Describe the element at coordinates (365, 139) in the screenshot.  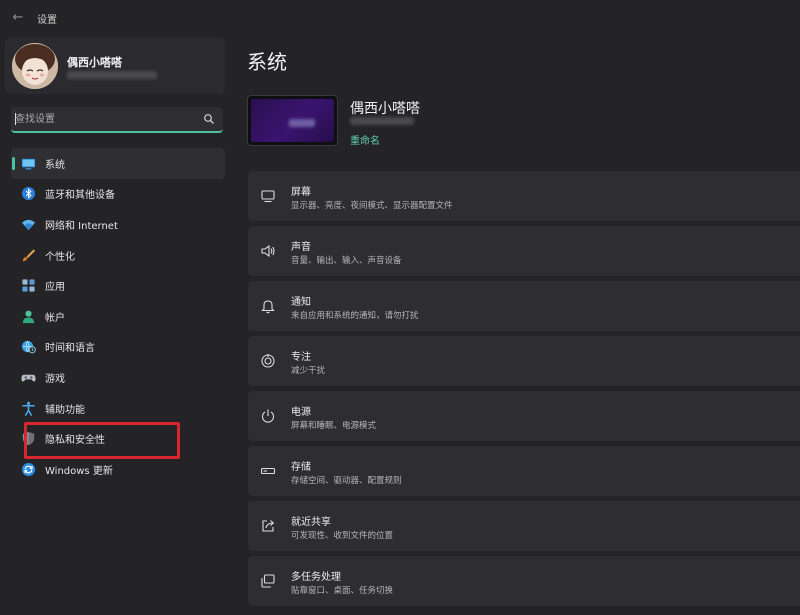
I see `rename-link: 重命名` at that location.